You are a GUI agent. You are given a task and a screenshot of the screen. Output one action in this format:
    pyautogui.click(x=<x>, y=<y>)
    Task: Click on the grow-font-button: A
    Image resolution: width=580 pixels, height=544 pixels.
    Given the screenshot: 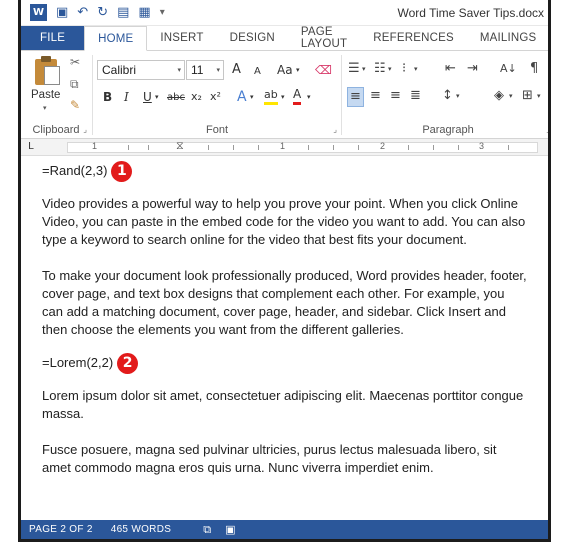 What is the action you would take?
    pyautogui.click(x=236, y=70)
    